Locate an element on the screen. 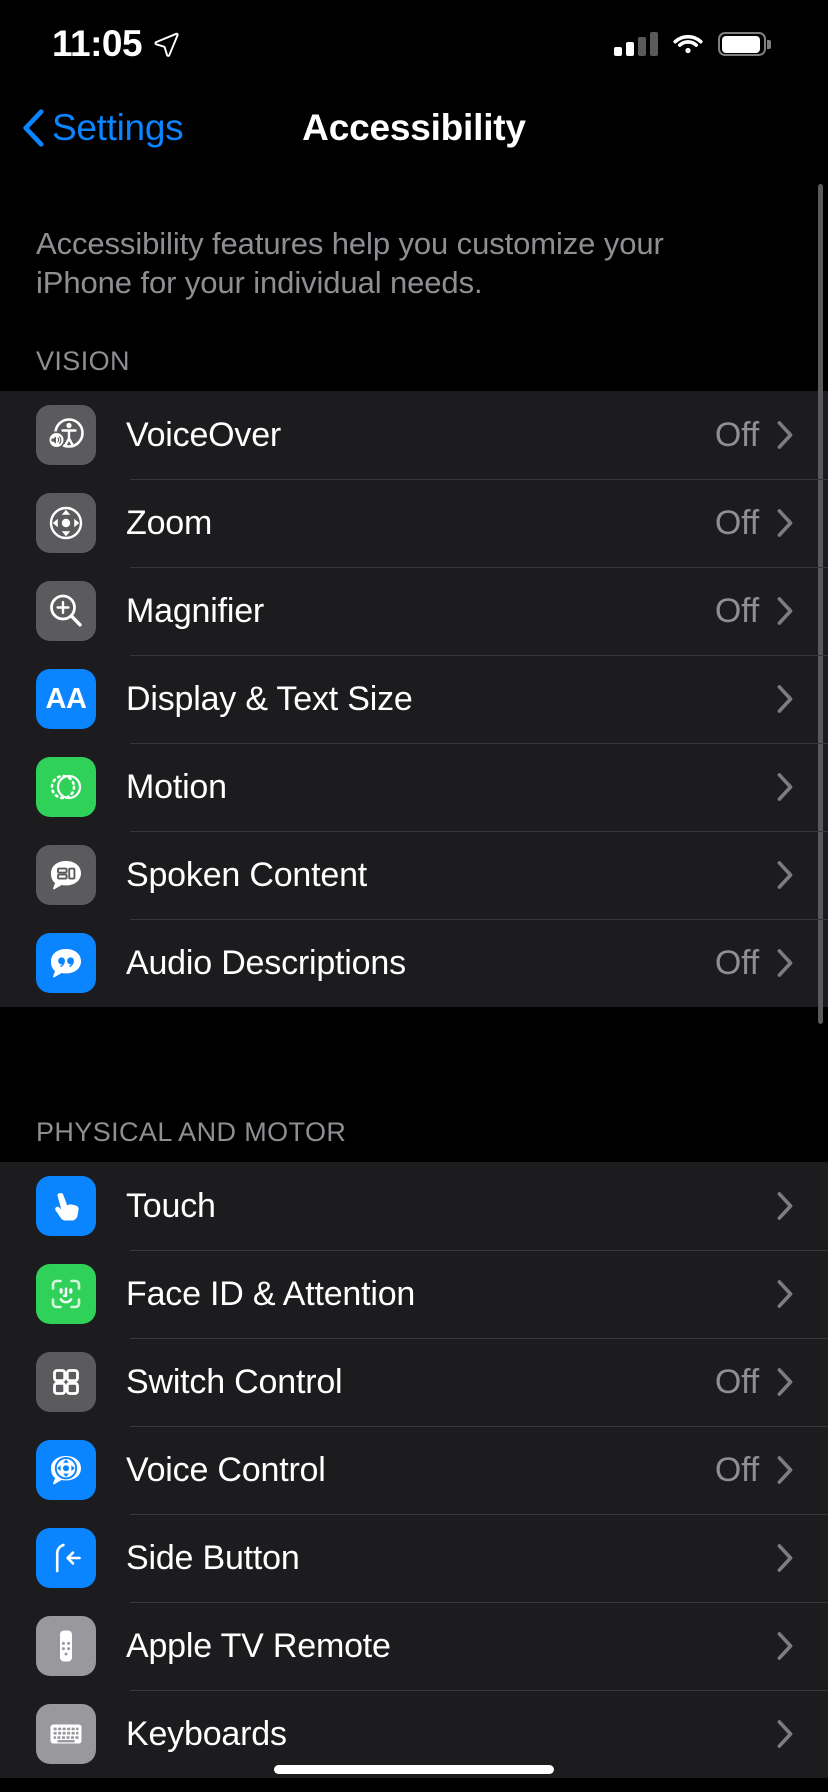 The image size is (828, 1792). voiceover-icon is located at coordinates (66, 435).